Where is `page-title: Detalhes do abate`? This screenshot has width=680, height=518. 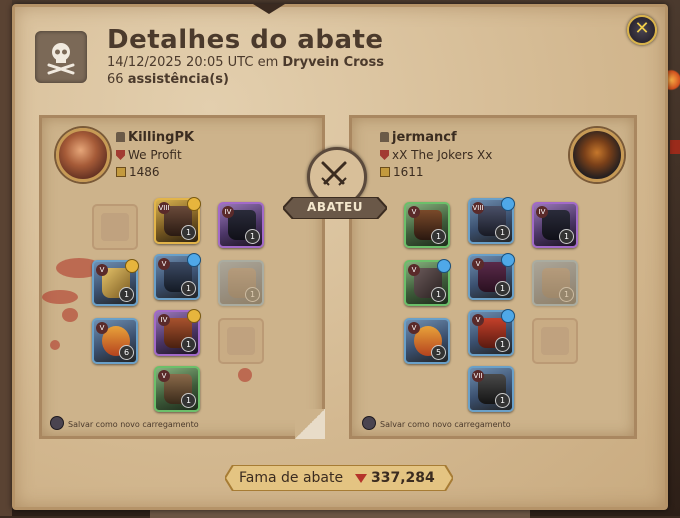 page-title: Detalhes do abate is located at coordinates (245, 40).